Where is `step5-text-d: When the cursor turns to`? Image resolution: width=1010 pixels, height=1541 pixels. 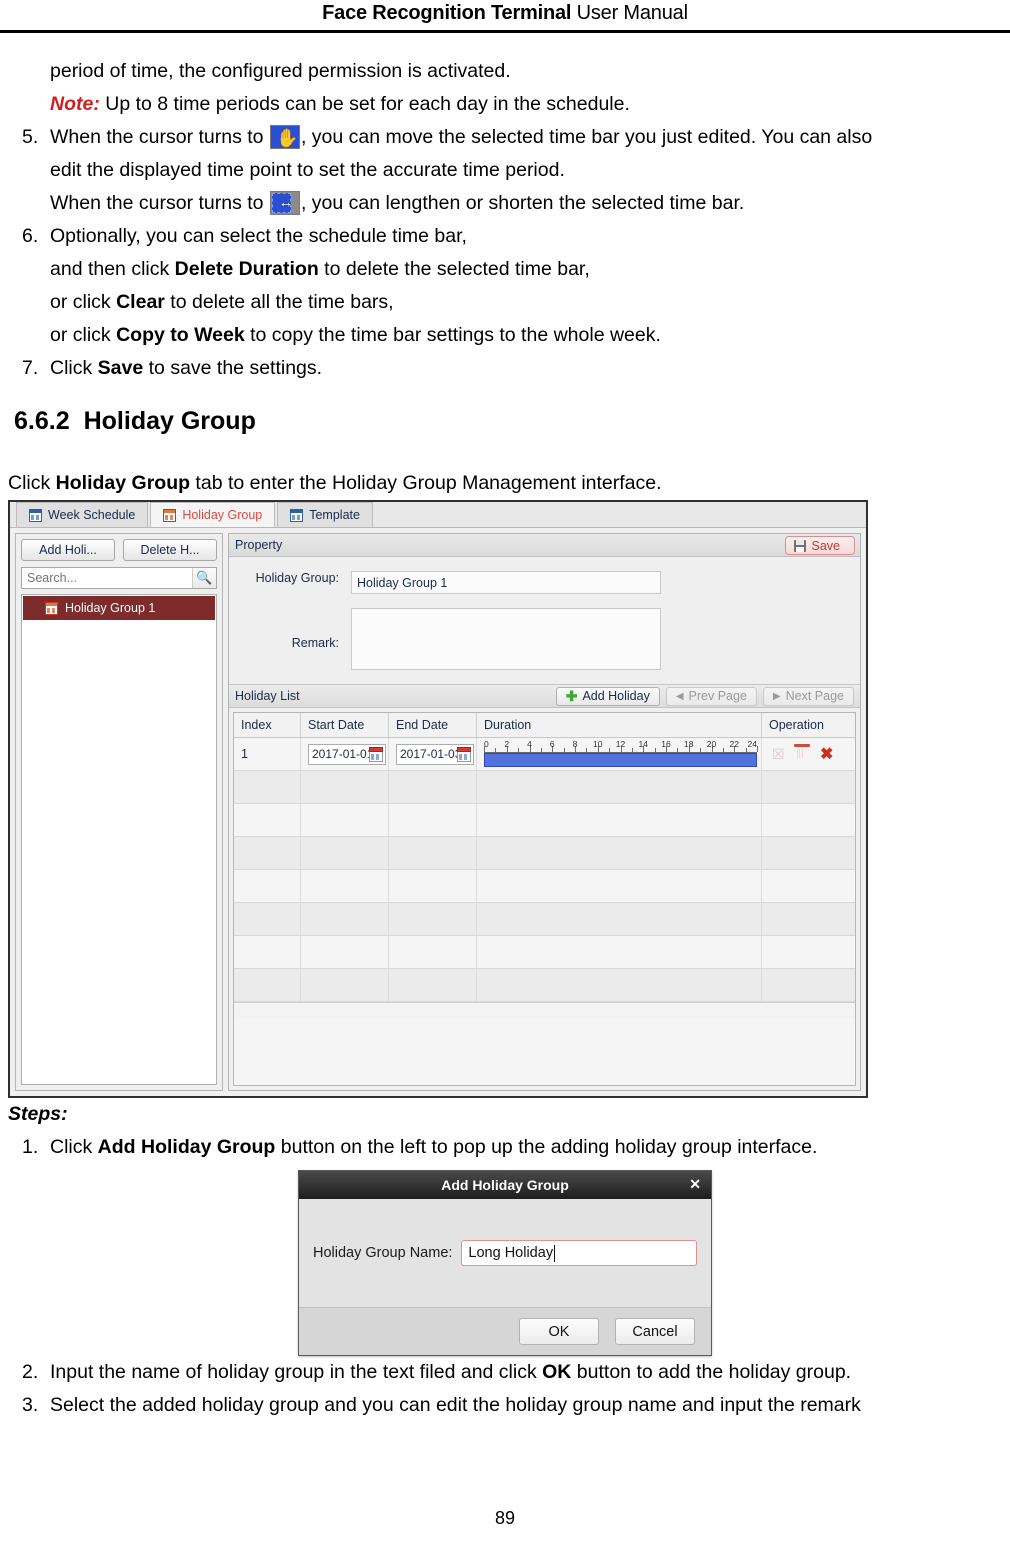 step5-text-d: When the cursor turns to is located at coordinates (159, 203).